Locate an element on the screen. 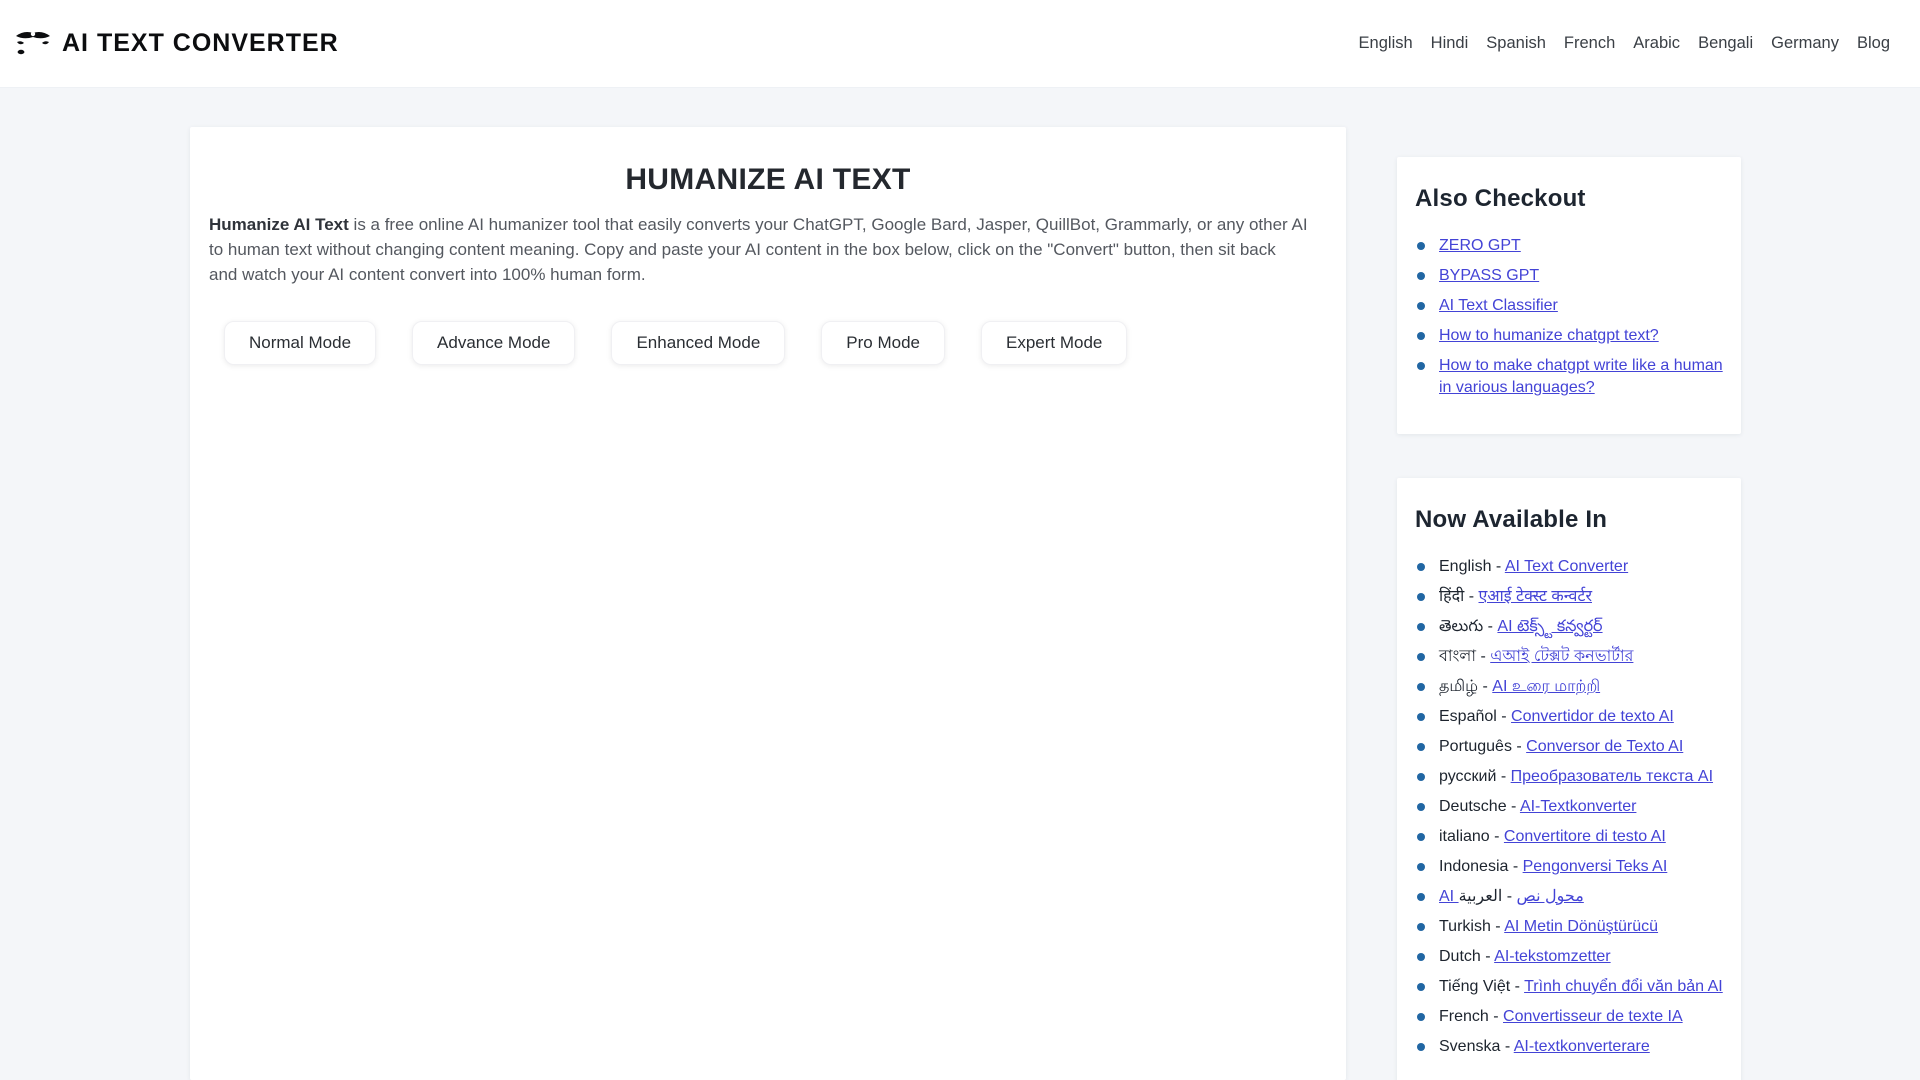  list-item-tamil: தமிழ் - AI உரை மாற்றி is located at coordinates (1569, 687).